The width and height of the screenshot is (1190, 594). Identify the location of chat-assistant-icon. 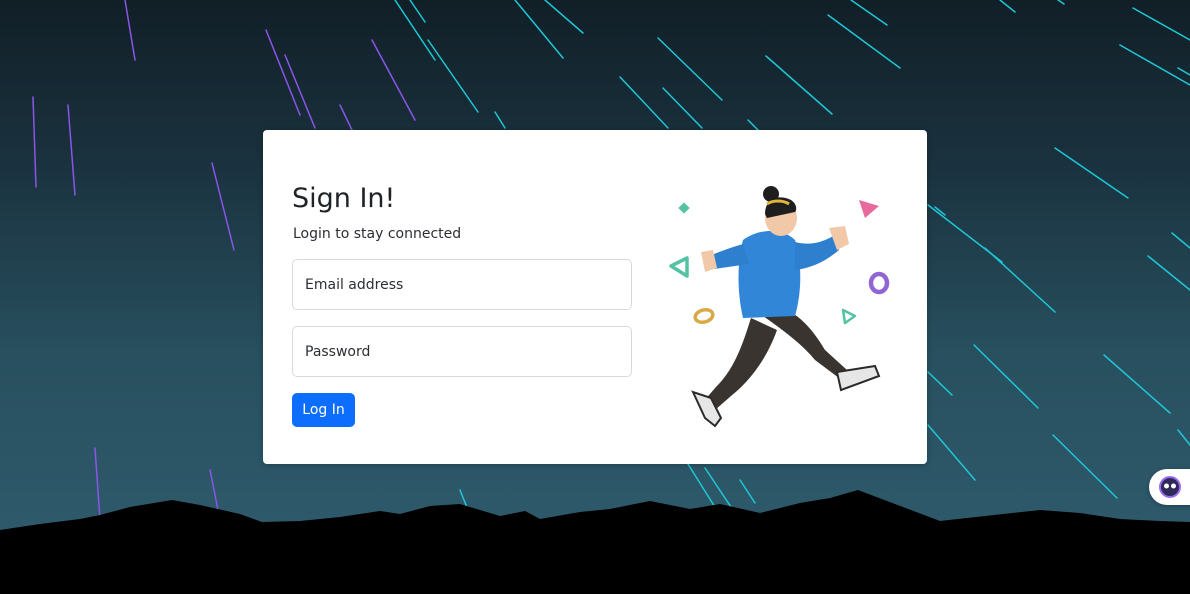
(1170, 487).